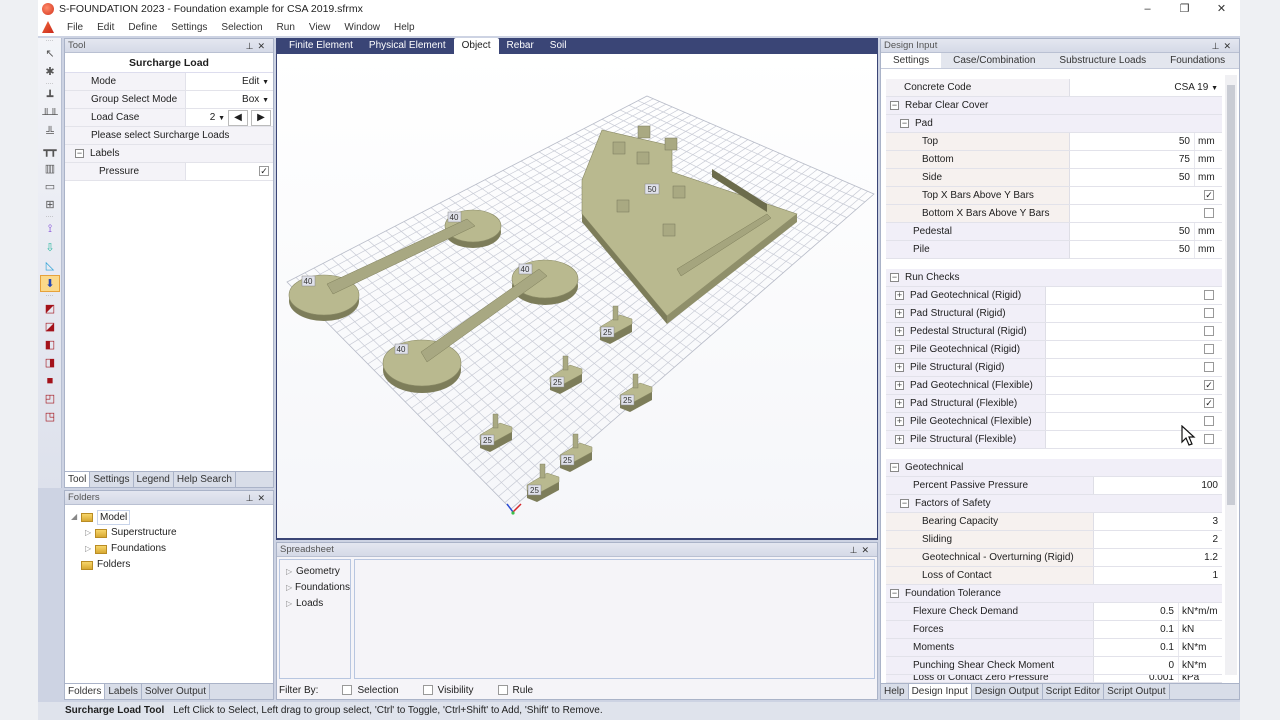 The width and height of the screenshot is (1280, 720). What do you see at coordinates (320, 27) in the screenshot?
I see `menu-view: View` at bounding box center [320, 27].